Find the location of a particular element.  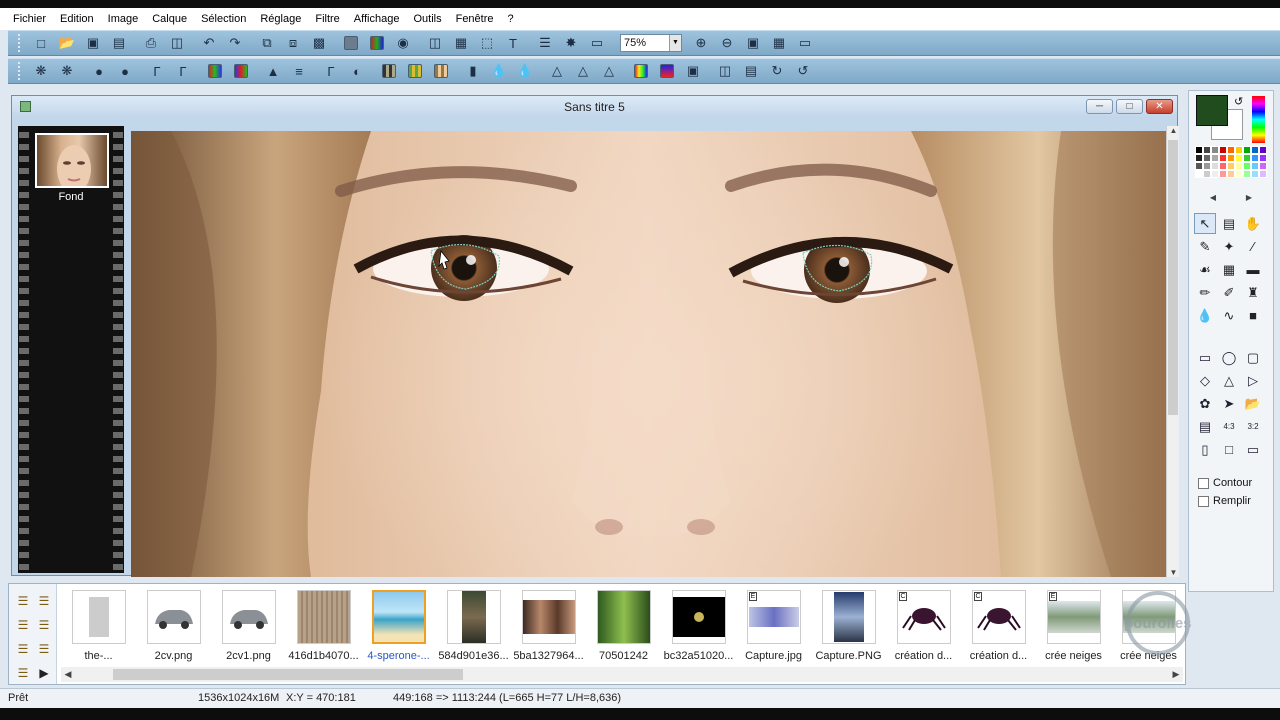

folder-remove-icon: ☰ is located at coordinates (44, 651).